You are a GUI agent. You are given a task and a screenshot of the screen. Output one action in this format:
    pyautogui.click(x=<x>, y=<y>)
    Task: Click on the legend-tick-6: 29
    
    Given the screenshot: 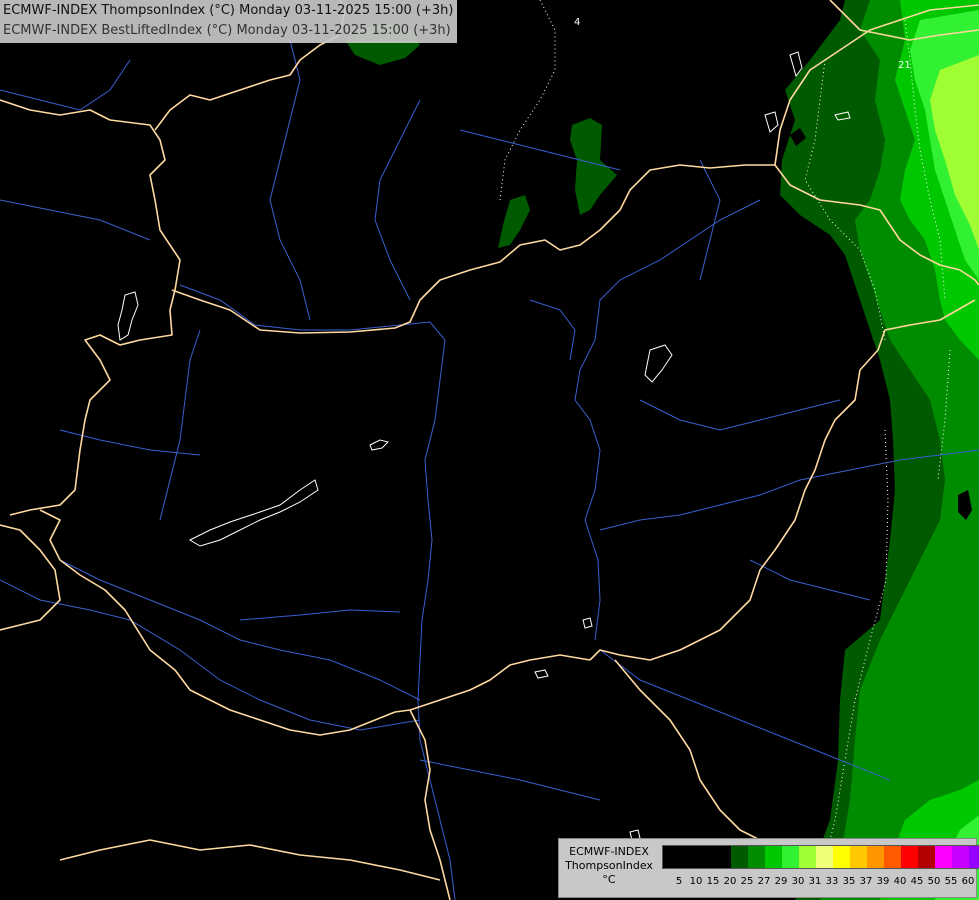 What is the action you would take?
    pyautogui.click(x=781, y=881)
    